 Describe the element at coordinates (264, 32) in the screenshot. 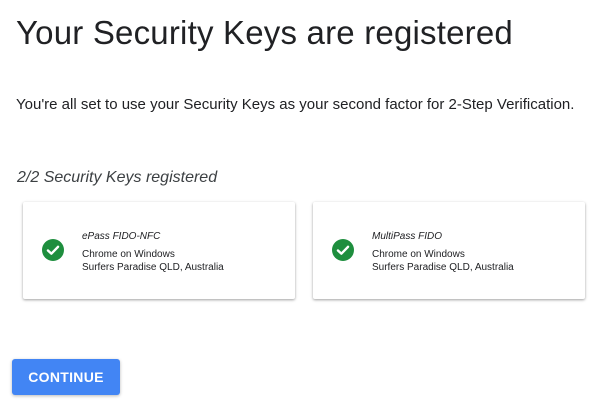

I see `page-title: Your Security Keys are registered` at that location.